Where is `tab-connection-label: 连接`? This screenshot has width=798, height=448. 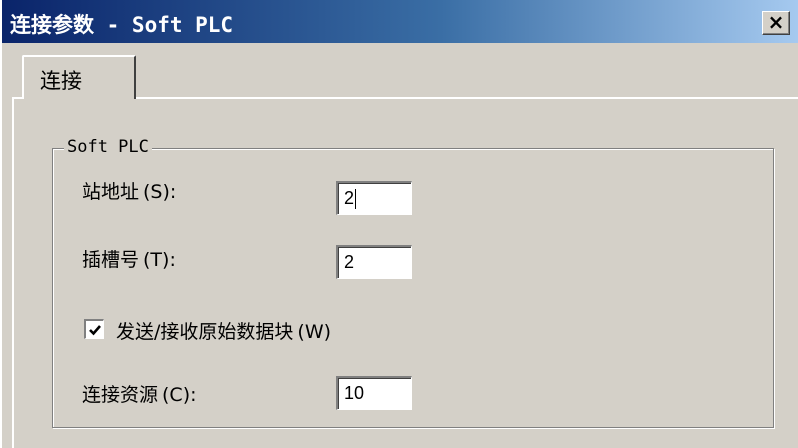
tab-connection-label: 连接 is located at coordinates (61, 81).